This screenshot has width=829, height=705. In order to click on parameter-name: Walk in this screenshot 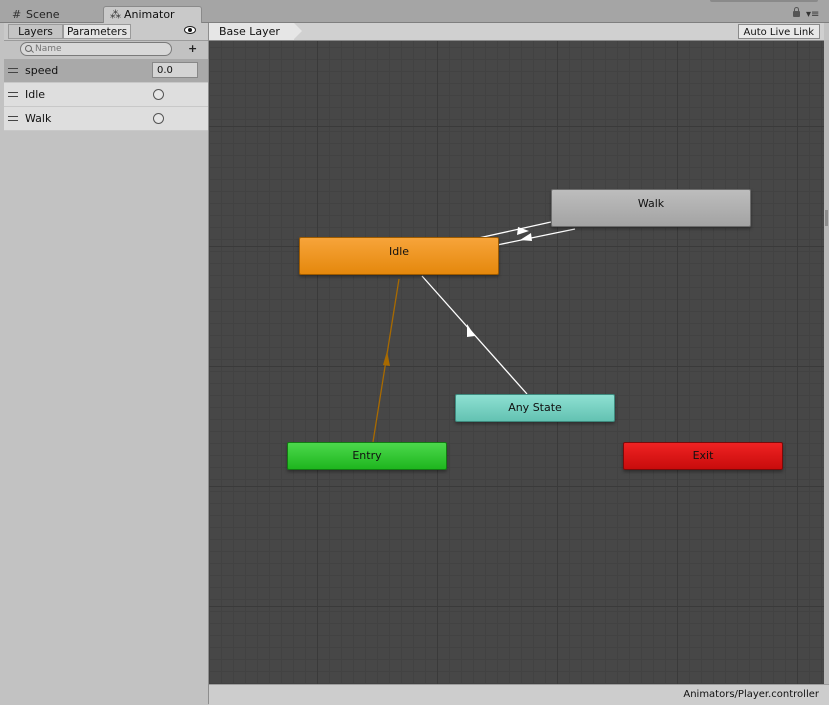, I will do `click(38, 118)`.